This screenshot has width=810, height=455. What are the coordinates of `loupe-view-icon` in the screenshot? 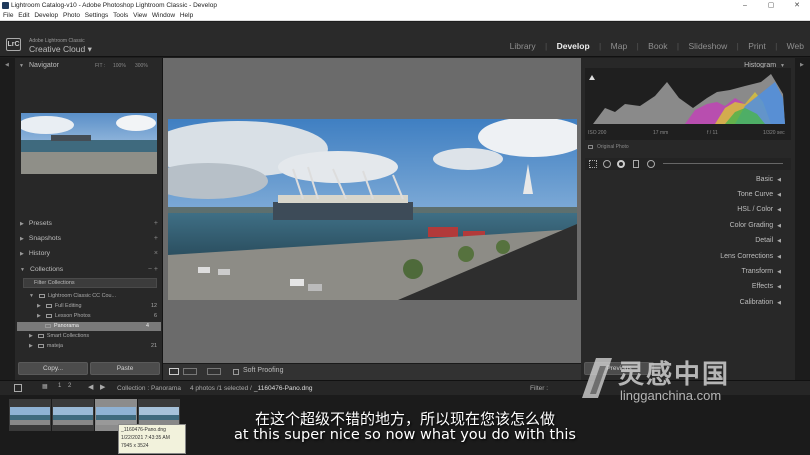 It's located at (174, 371).